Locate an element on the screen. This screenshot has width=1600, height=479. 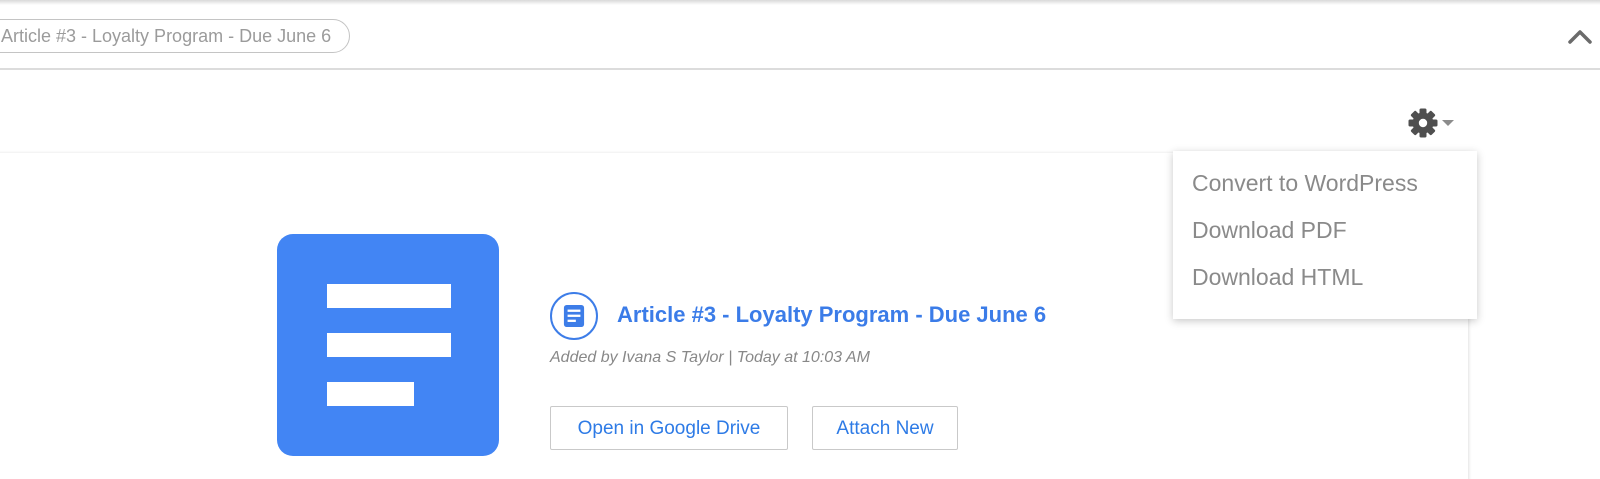
settings-button is located at coordinates (1433, 123).